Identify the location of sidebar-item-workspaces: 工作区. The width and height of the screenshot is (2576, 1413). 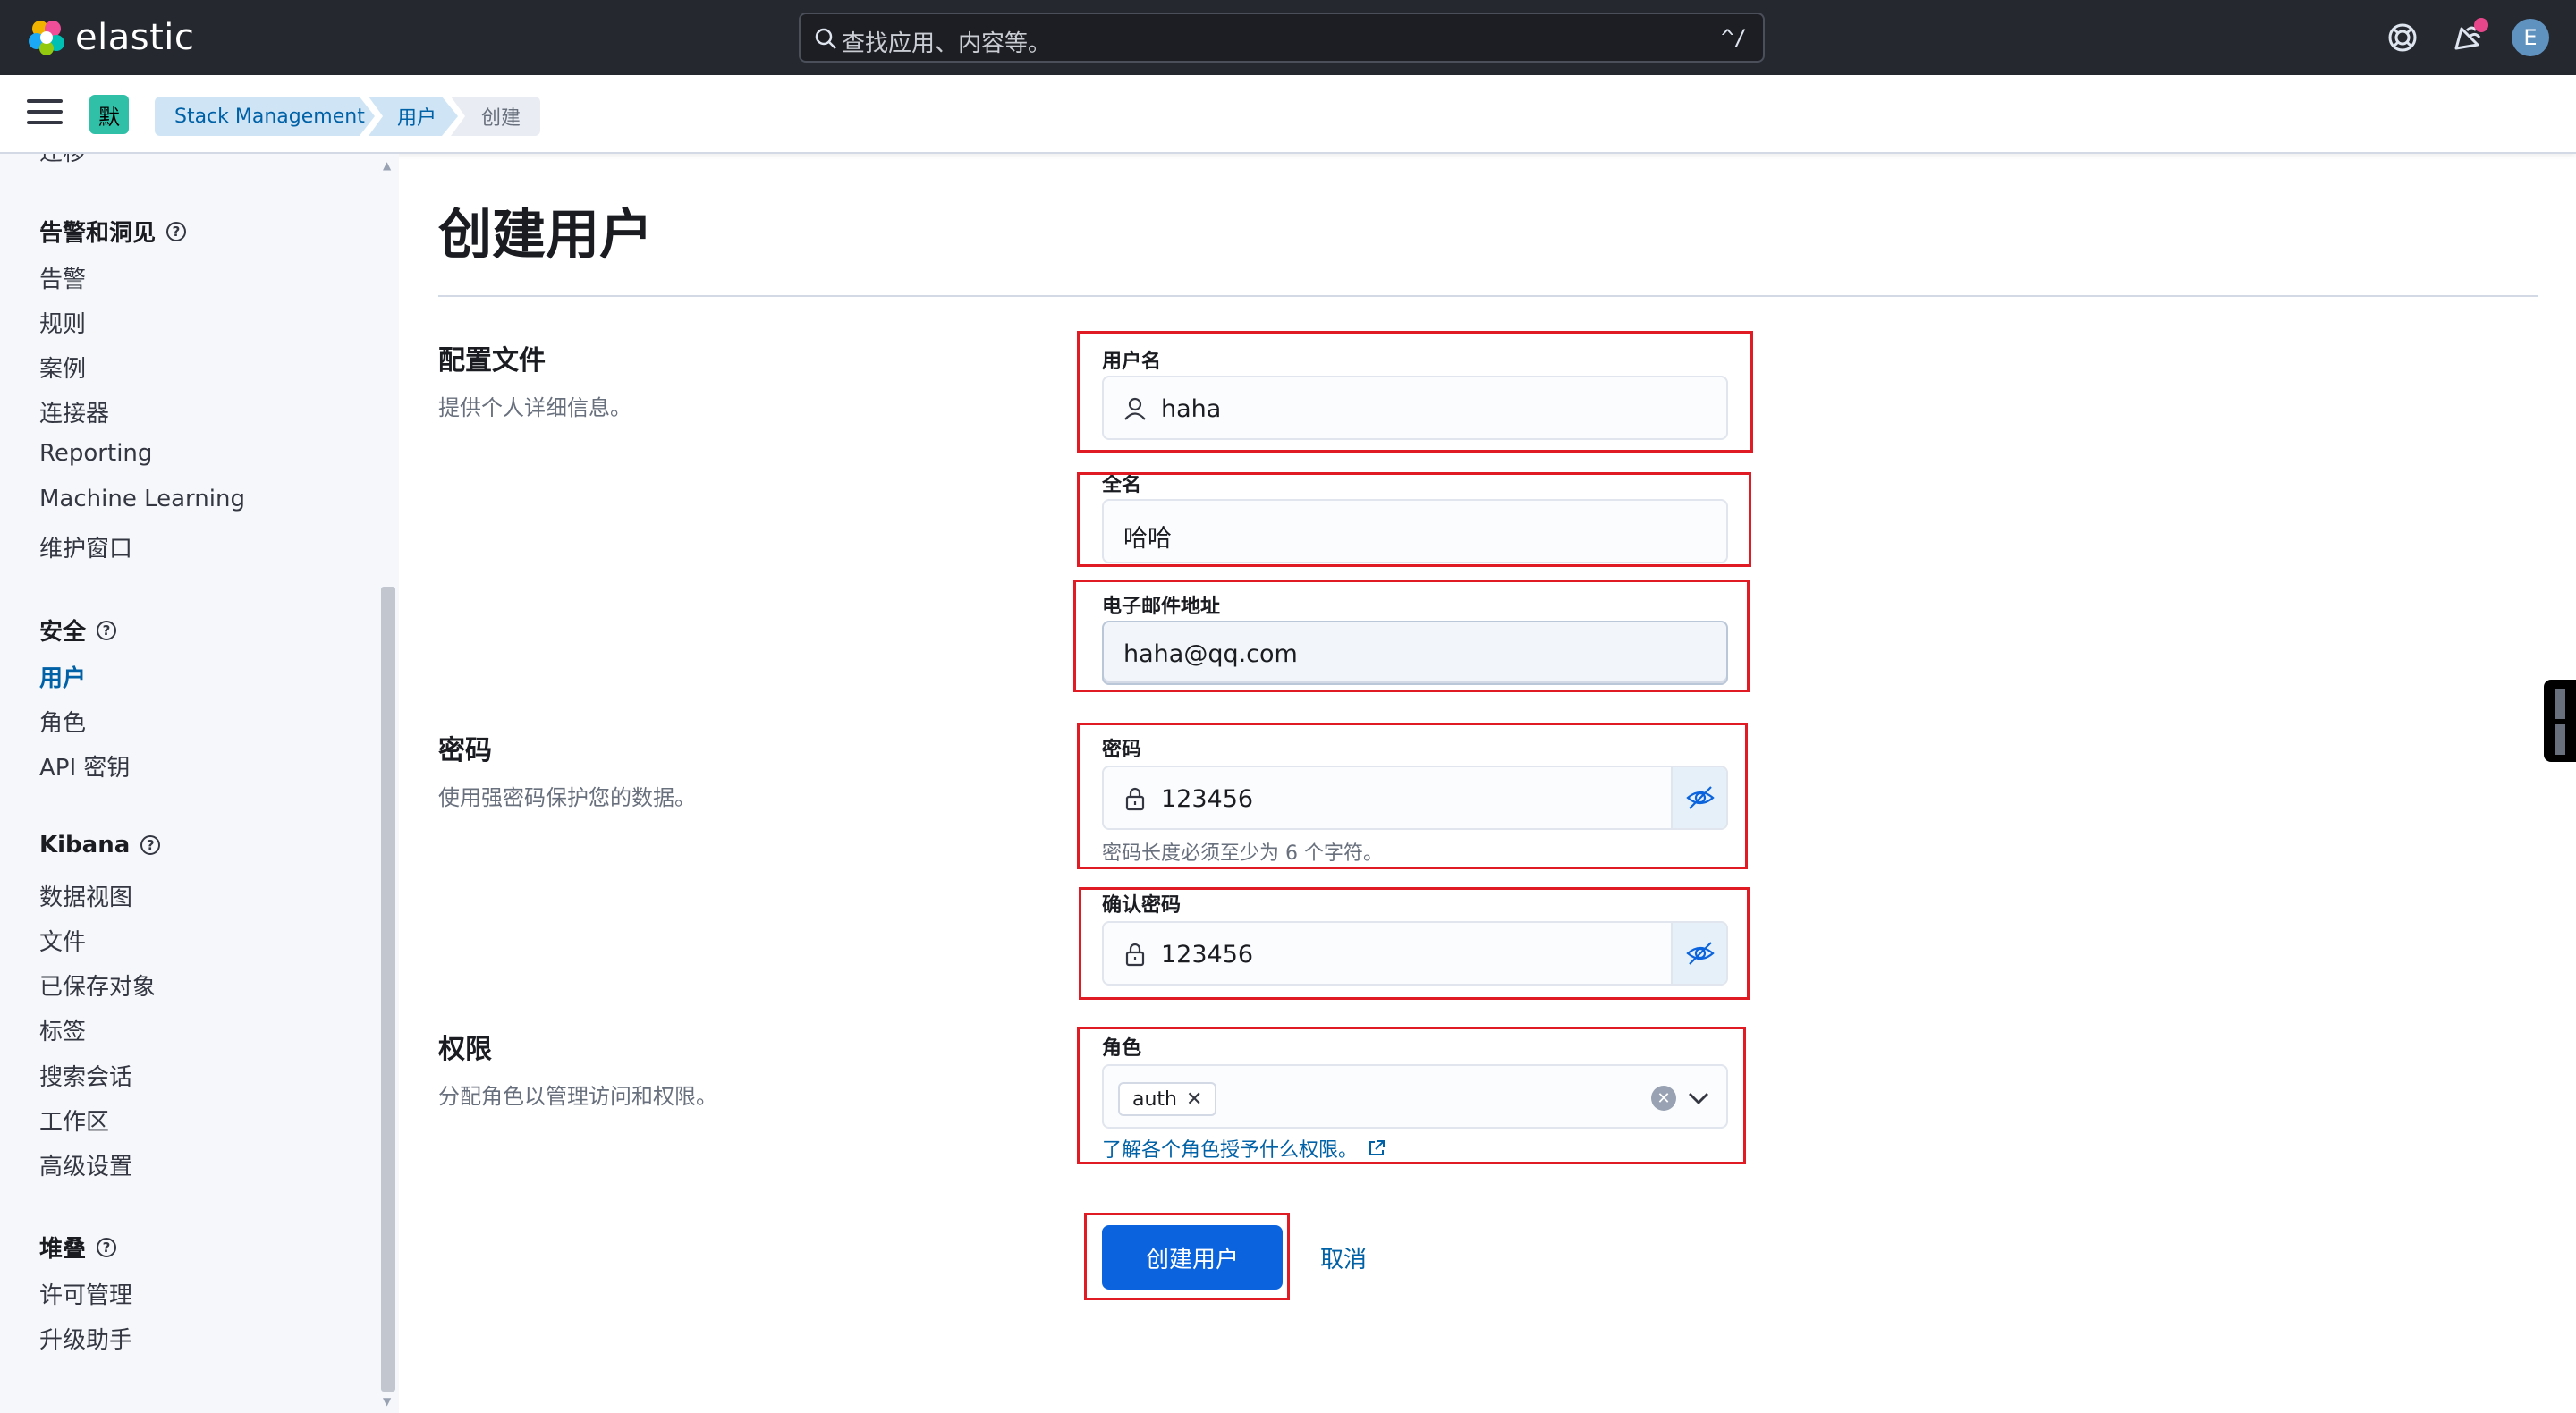
(74, 1120).